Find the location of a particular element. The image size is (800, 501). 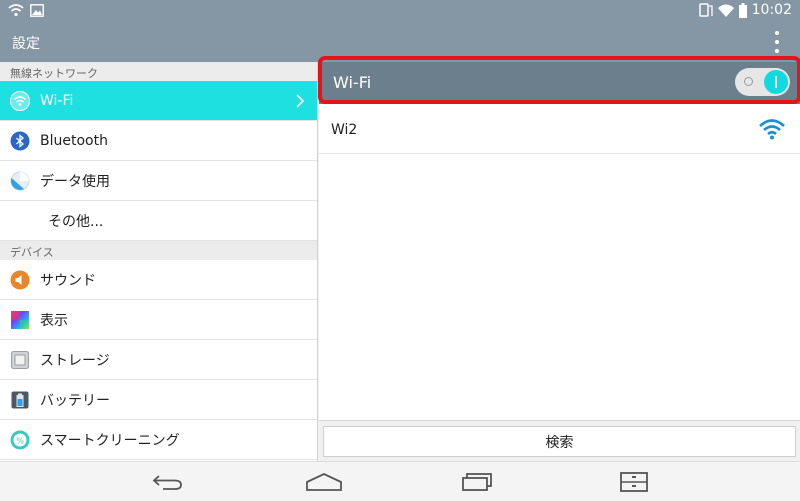

scan-bar: 検索 is located at coordinates (559, 440).